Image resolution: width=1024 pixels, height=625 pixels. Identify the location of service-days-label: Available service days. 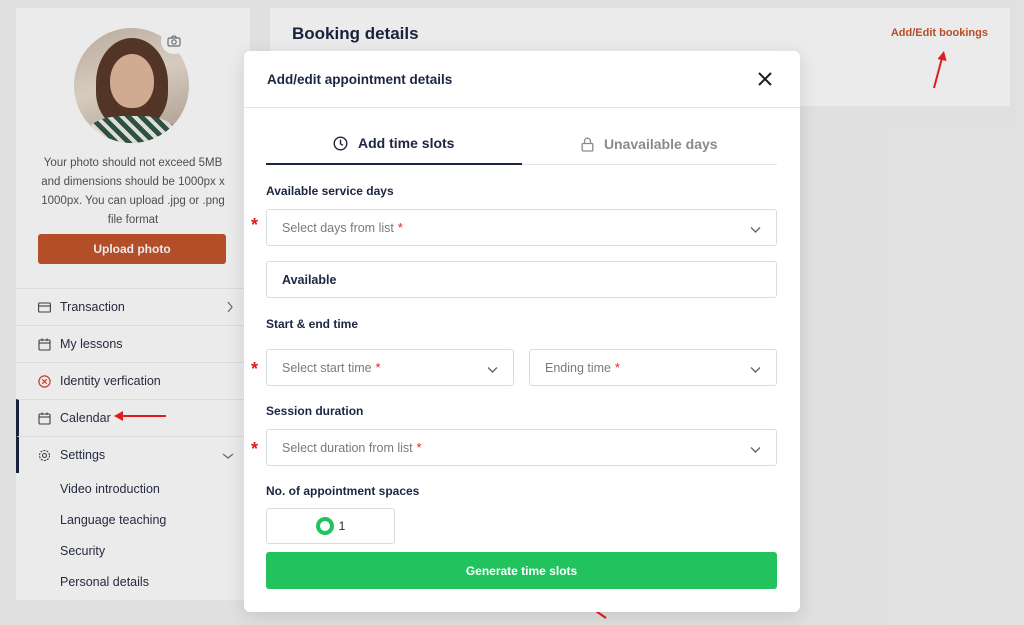
(330, 191).